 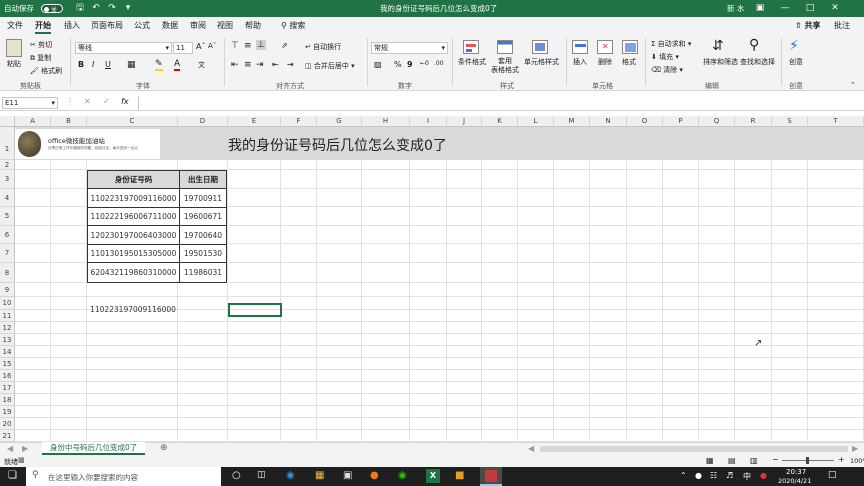 What do you see at coordinates (203, 235) in the screenshot?
I see `birth-date-cell: 19700640` at bounding box center [203, 235].